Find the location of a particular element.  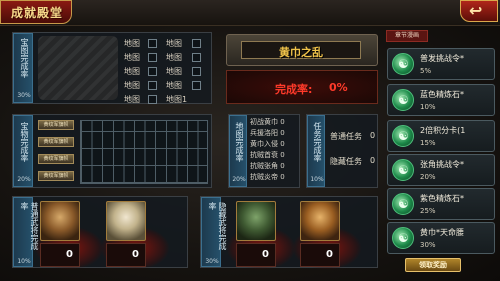

completion-label: 完成率: is located at coordinates (294, 89).